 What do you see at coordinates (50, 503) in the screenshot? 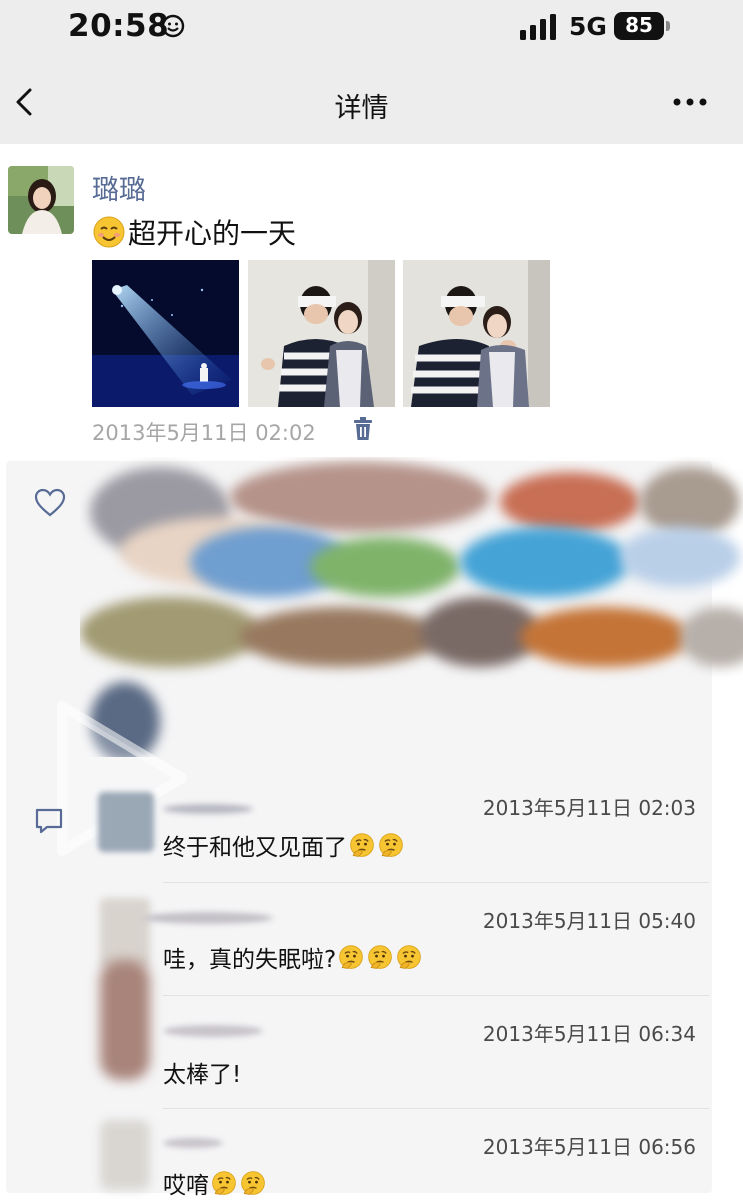
I see `heart-icon` at bounding box center [50, 503].